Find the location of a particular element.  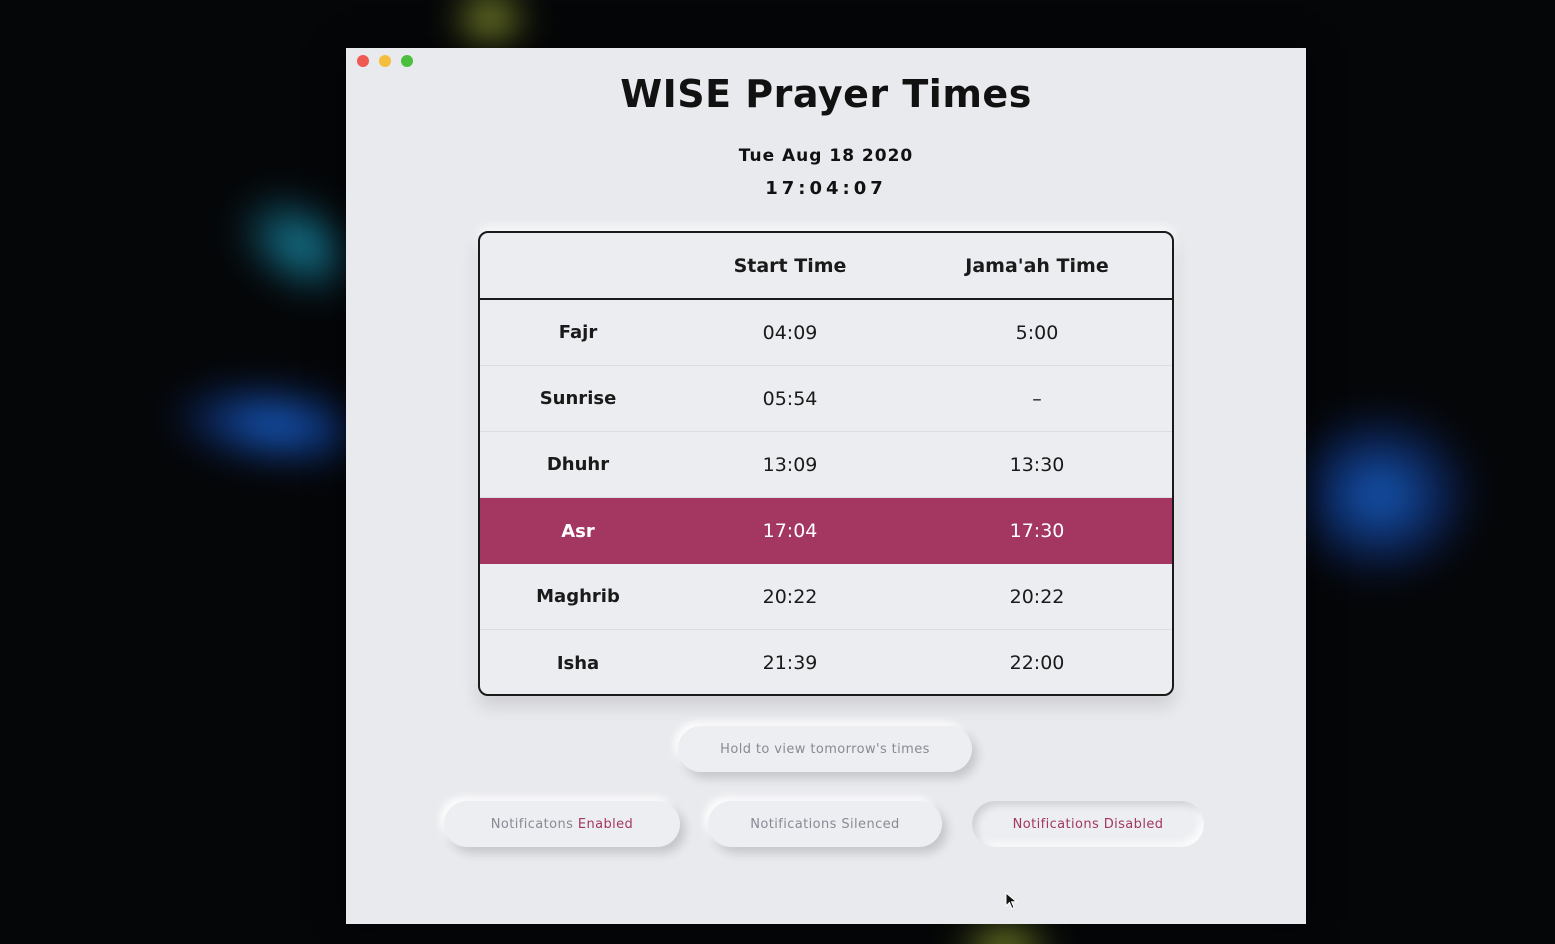

current-date: Tue Aug 18 2020 is located at coordinates (826, 156).